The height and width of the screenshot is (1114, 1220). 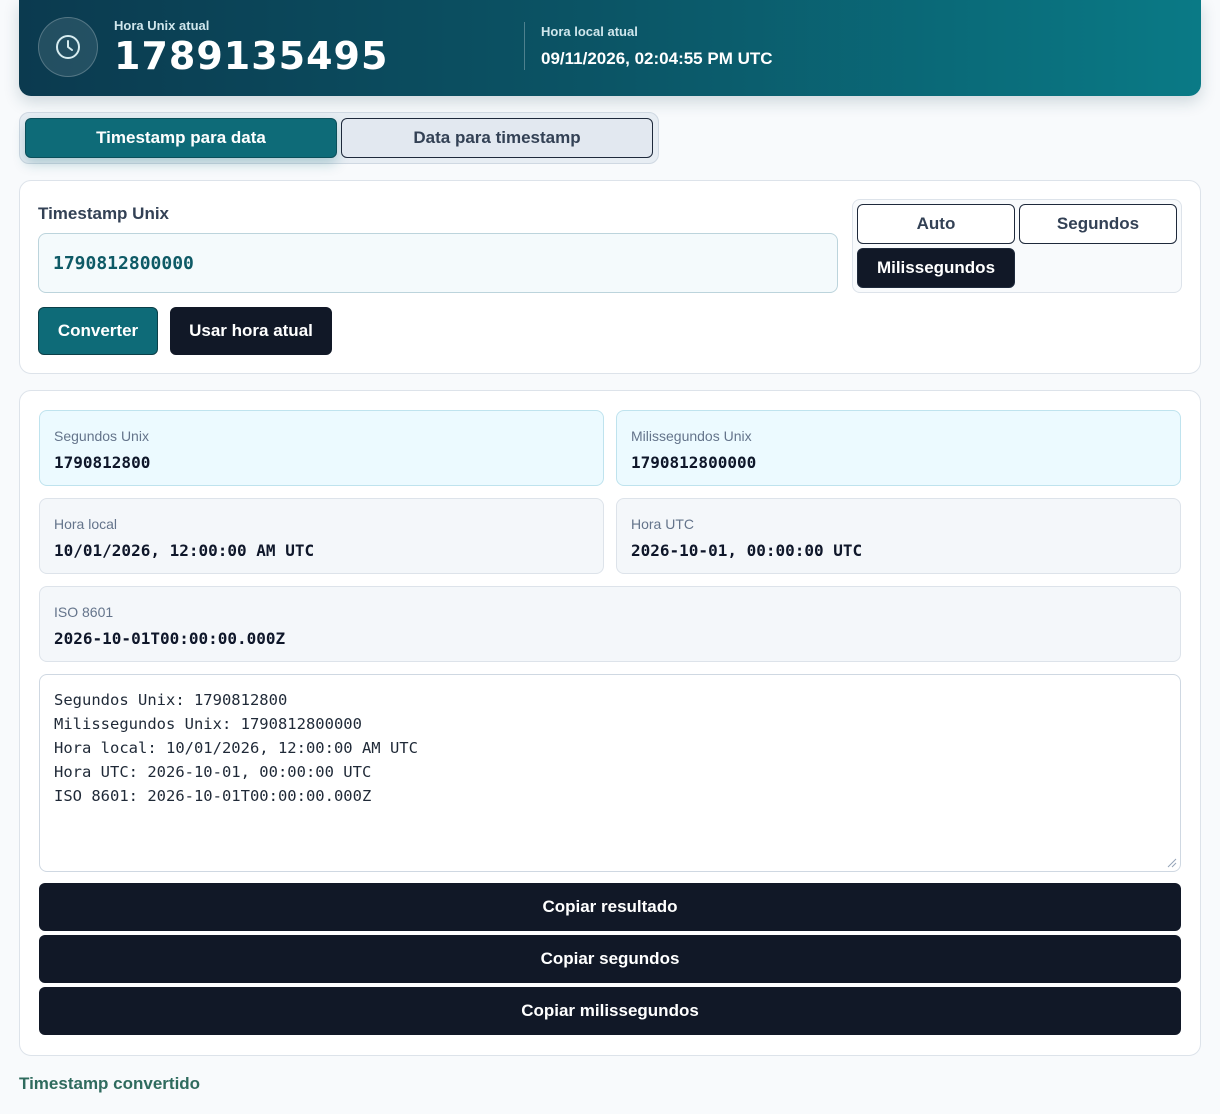 What do you see at coordinates (109, 1084) in the screenshot?
I see `converted-timestamp-link: Timestamp convertido` at bounding box center [109, 1084].